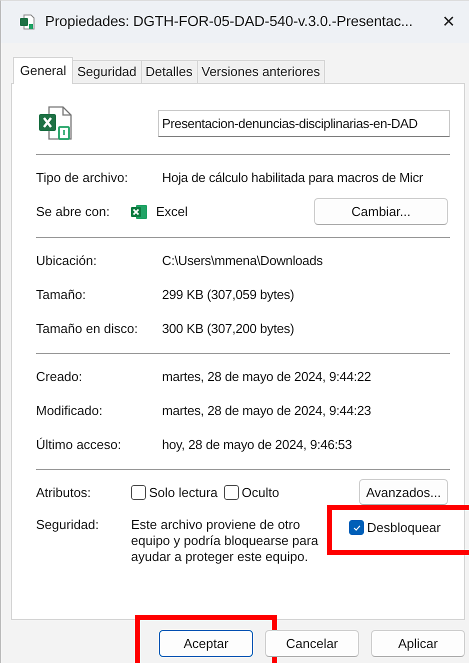  Describe the element at coordinates (448, 22) in the screenshot. I see `close-button: ✕` at that location.